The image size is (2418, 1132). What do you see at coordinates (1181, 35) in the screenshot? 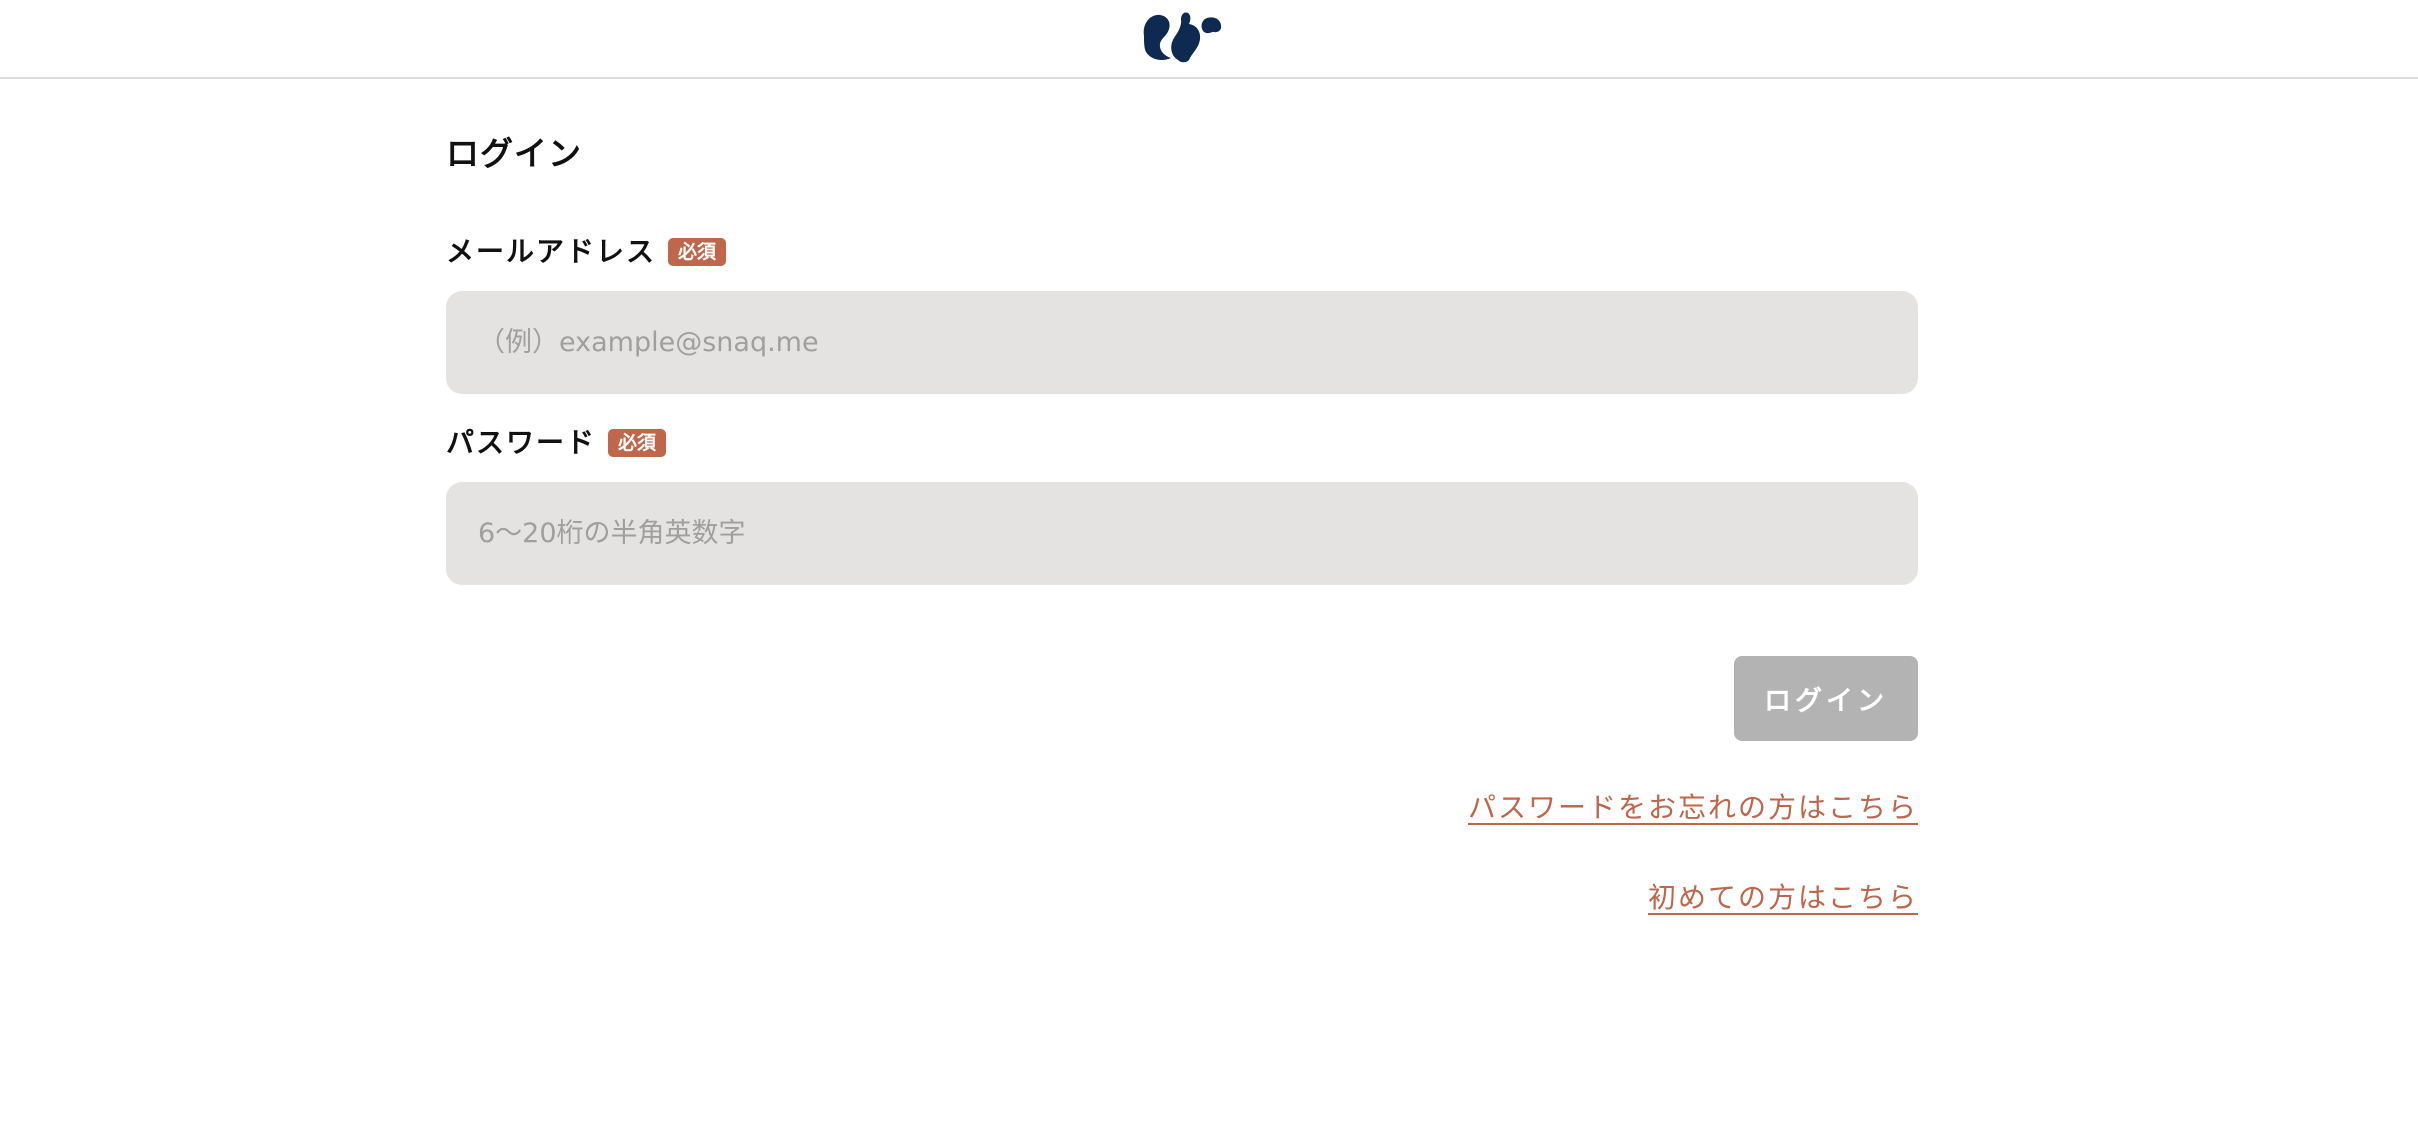
I see `squirrel-logo-icon` at bounding box center [1181, 35].